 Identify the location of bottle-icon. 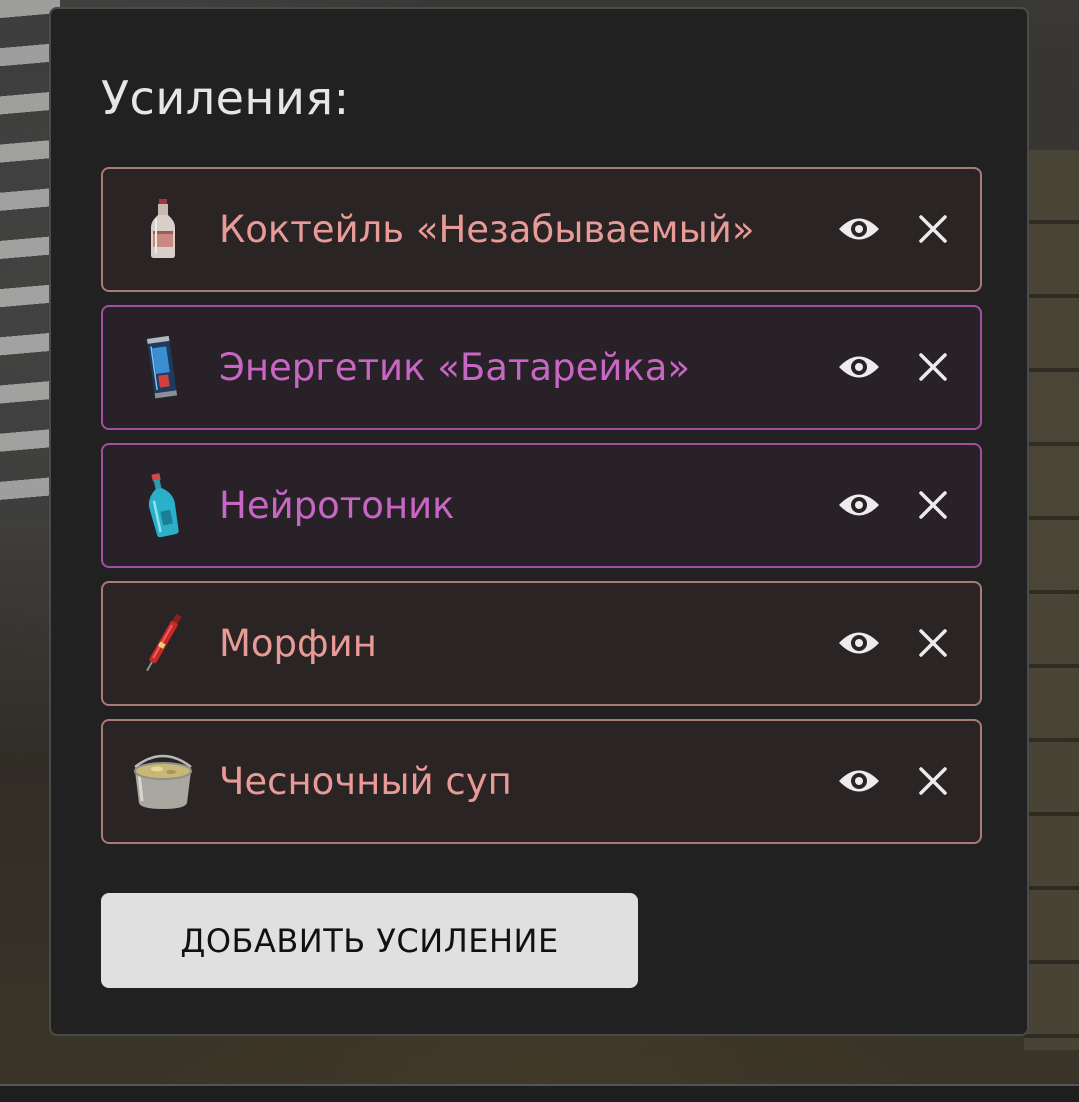
(163, 229).